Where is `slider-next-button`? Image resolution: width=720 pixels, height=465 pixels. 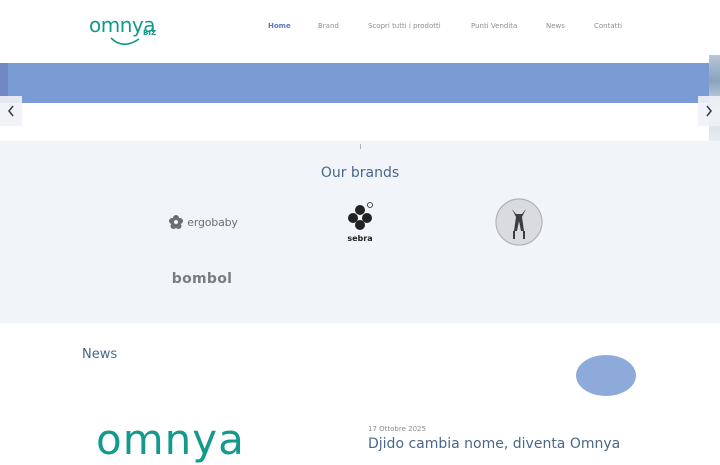
slider-next-button is located at coordinates (709, 111).